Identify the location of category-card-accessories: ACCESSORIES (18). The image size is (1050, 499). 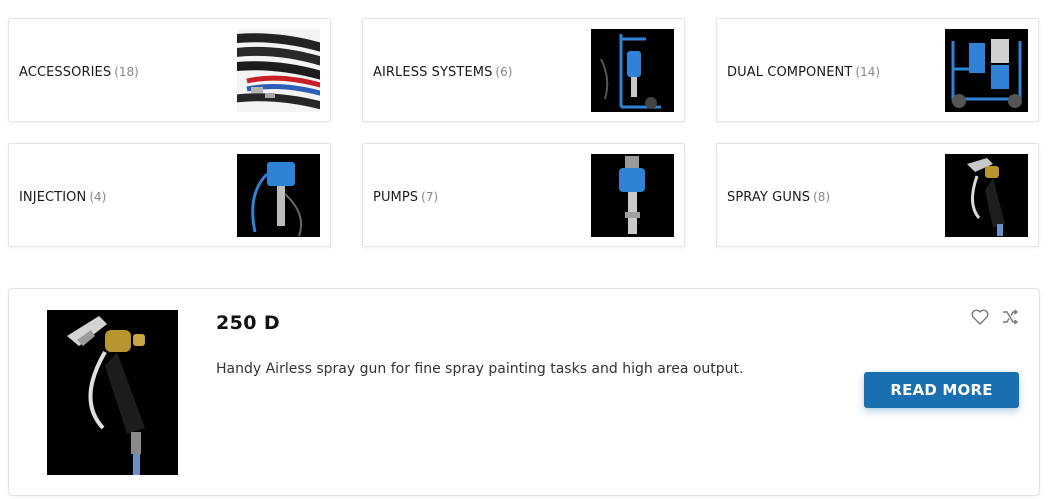
(169, 70).